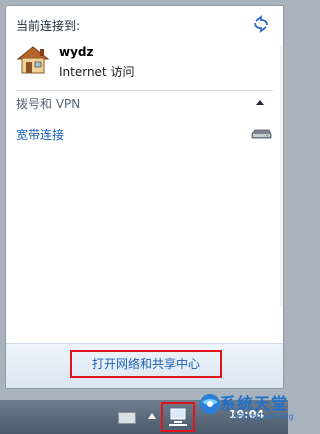  I want to click on show-hidden-icons-icon, so click(152, 416).